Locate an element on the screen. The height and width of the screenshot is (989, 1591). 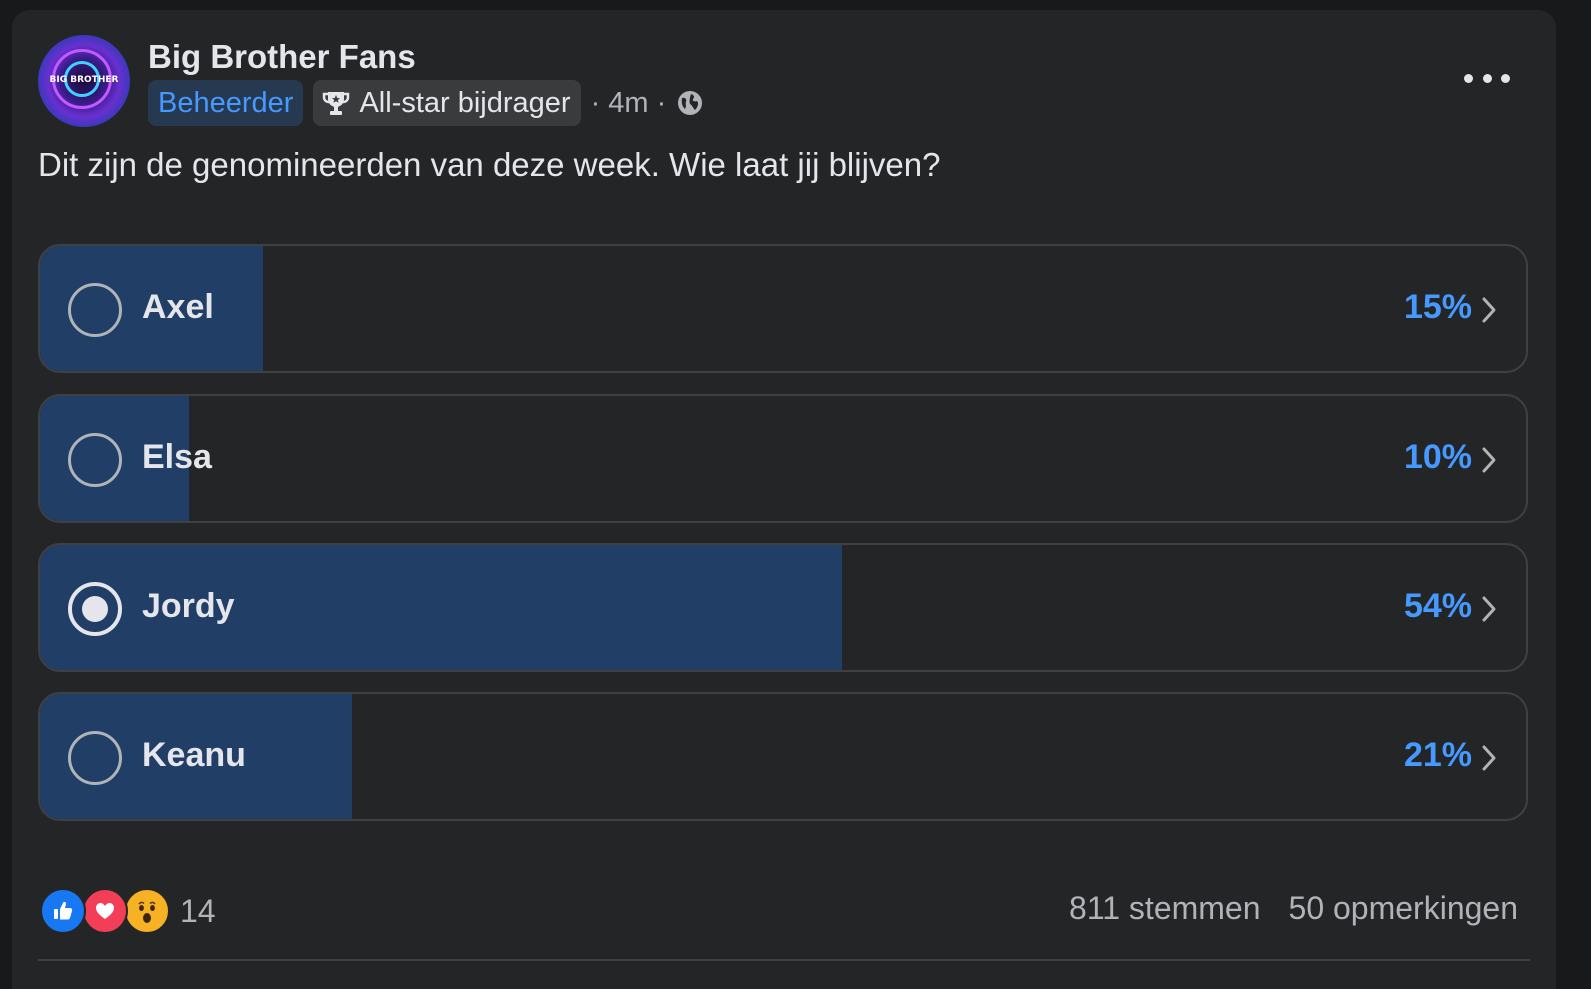
poll-option-percent: 54% is located at coordinates (1437, 606).